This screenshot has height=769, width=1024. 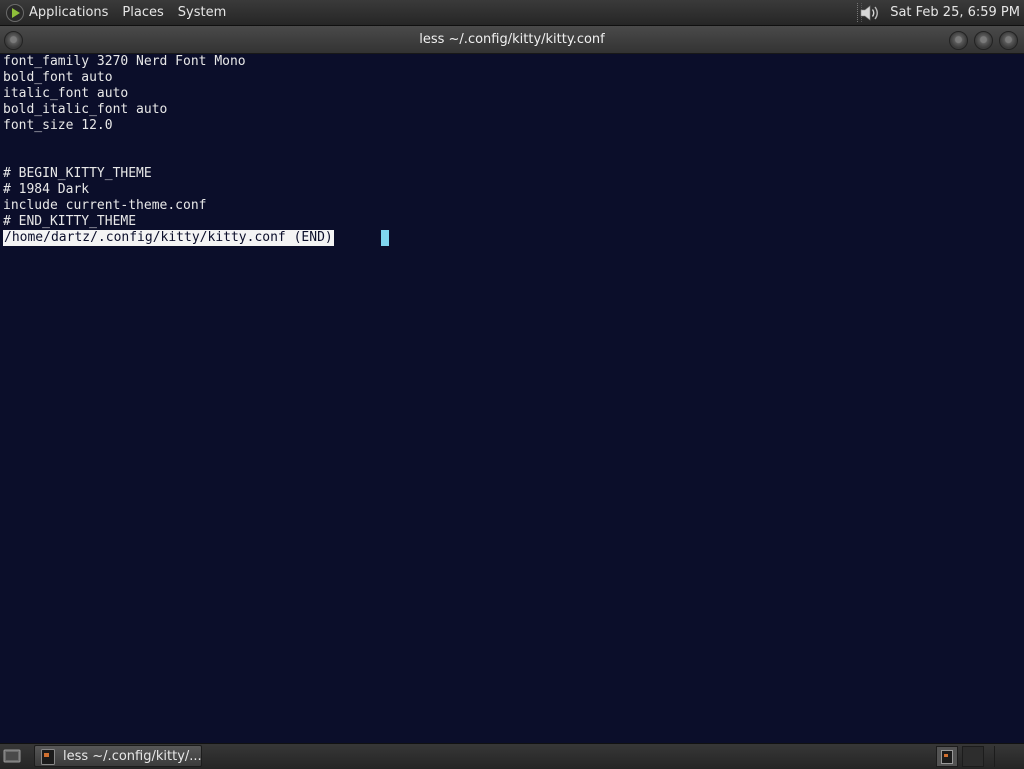 What do you see at coordinates (1007, 756) in the screenshot?
I see `trash-icon` at bounding box center [1007, 756].